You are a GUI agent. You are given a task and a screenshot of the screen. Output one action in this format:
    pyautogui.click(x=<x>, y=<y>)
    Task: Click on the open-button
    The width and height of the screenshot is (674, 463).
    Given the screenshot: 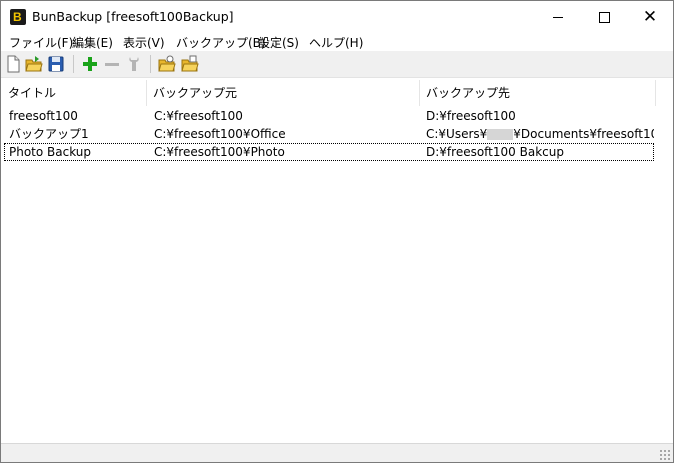 What is the action you would take?
    pyautogui.click(x=34, y=64)
    